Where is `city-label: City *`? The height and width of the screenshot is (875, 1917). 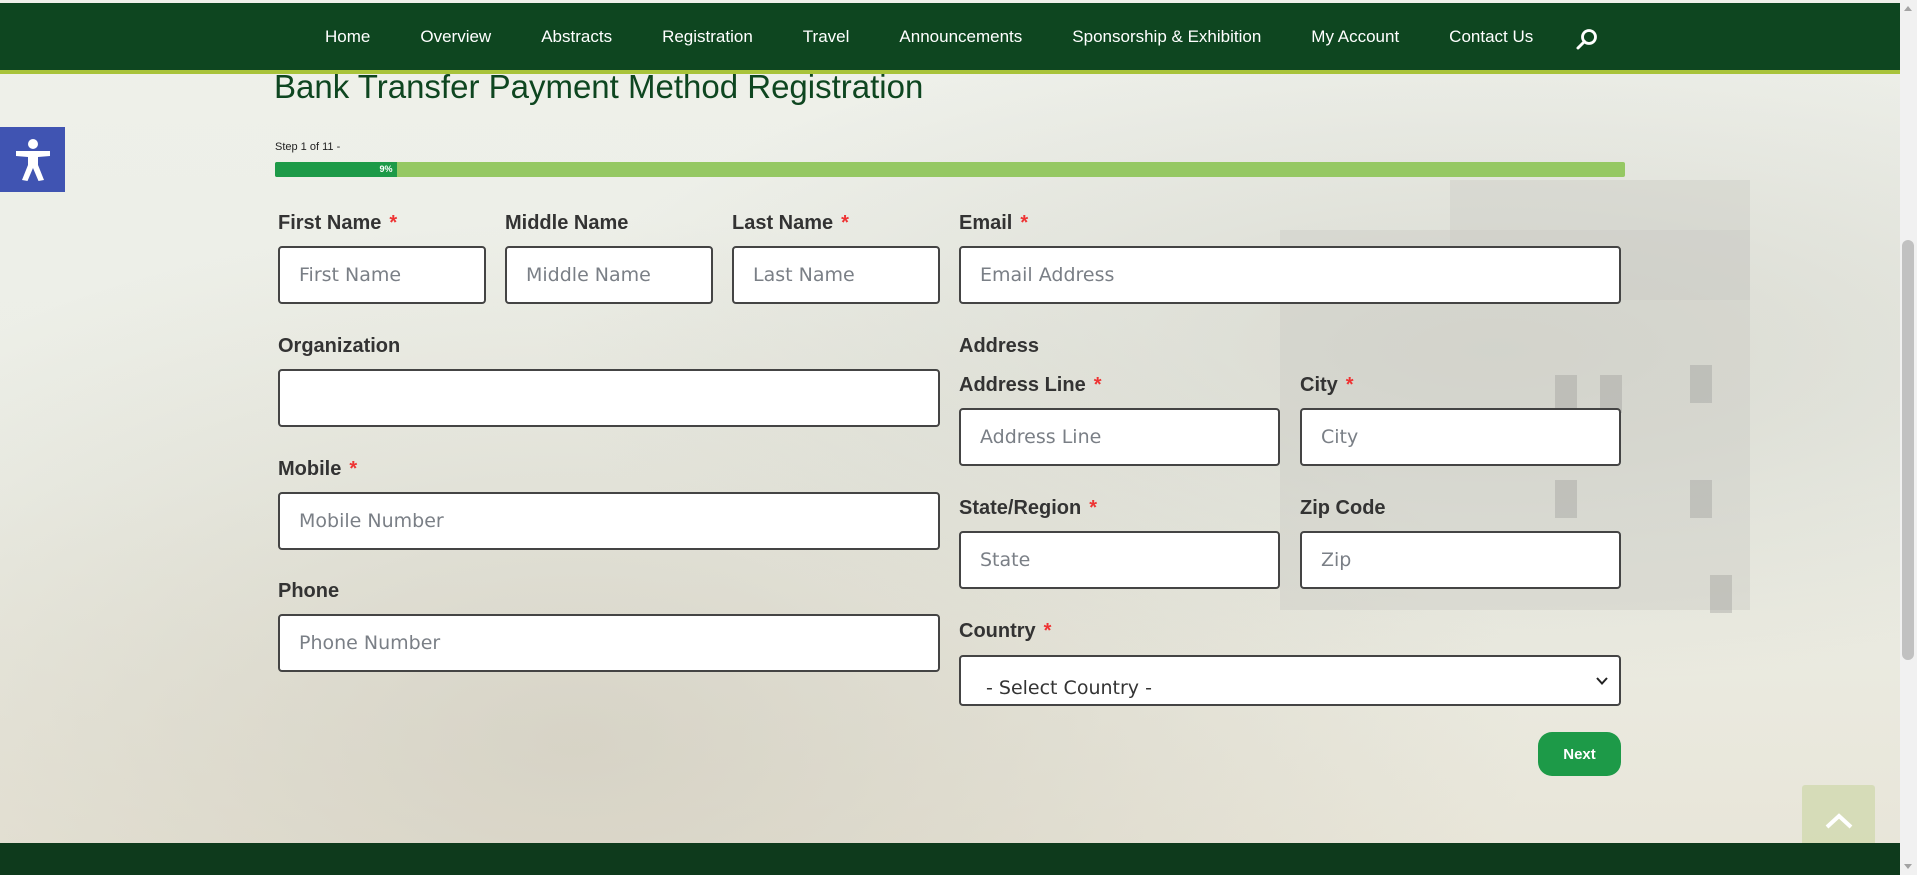 city-label: City * is located at coordinates (1327, 385).